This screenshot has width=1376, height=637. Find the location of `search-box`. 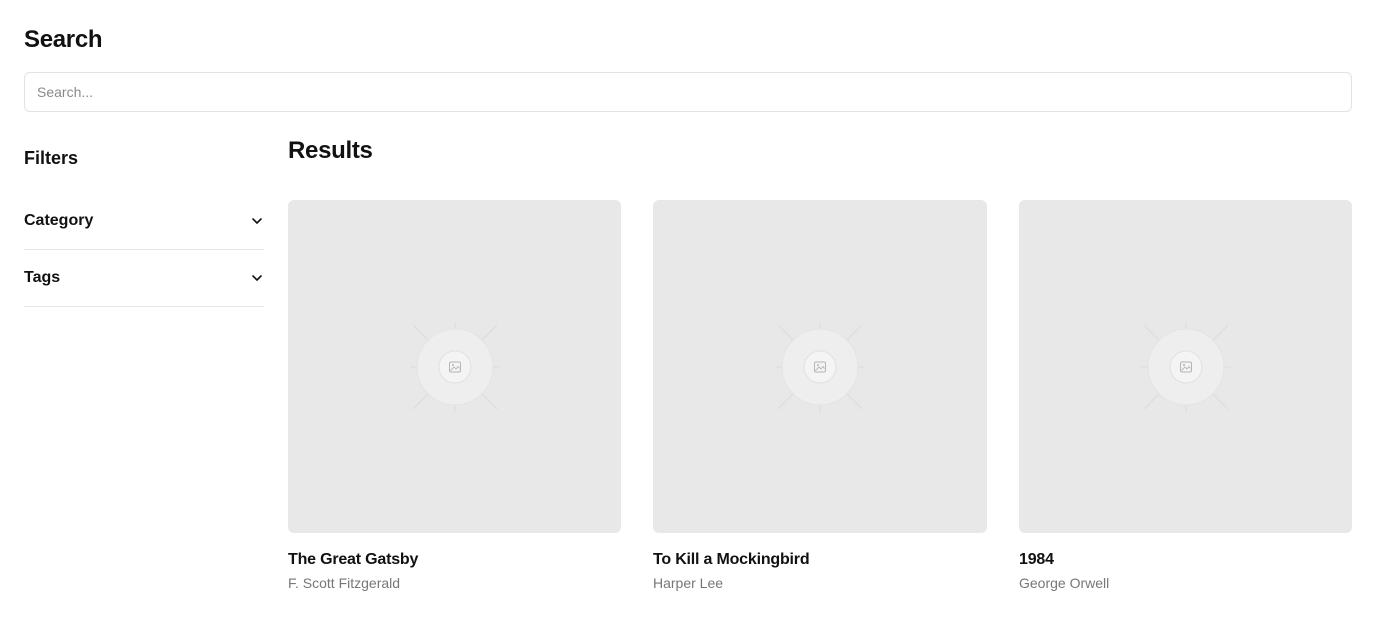

search-box is located at coordinates (688, 92).